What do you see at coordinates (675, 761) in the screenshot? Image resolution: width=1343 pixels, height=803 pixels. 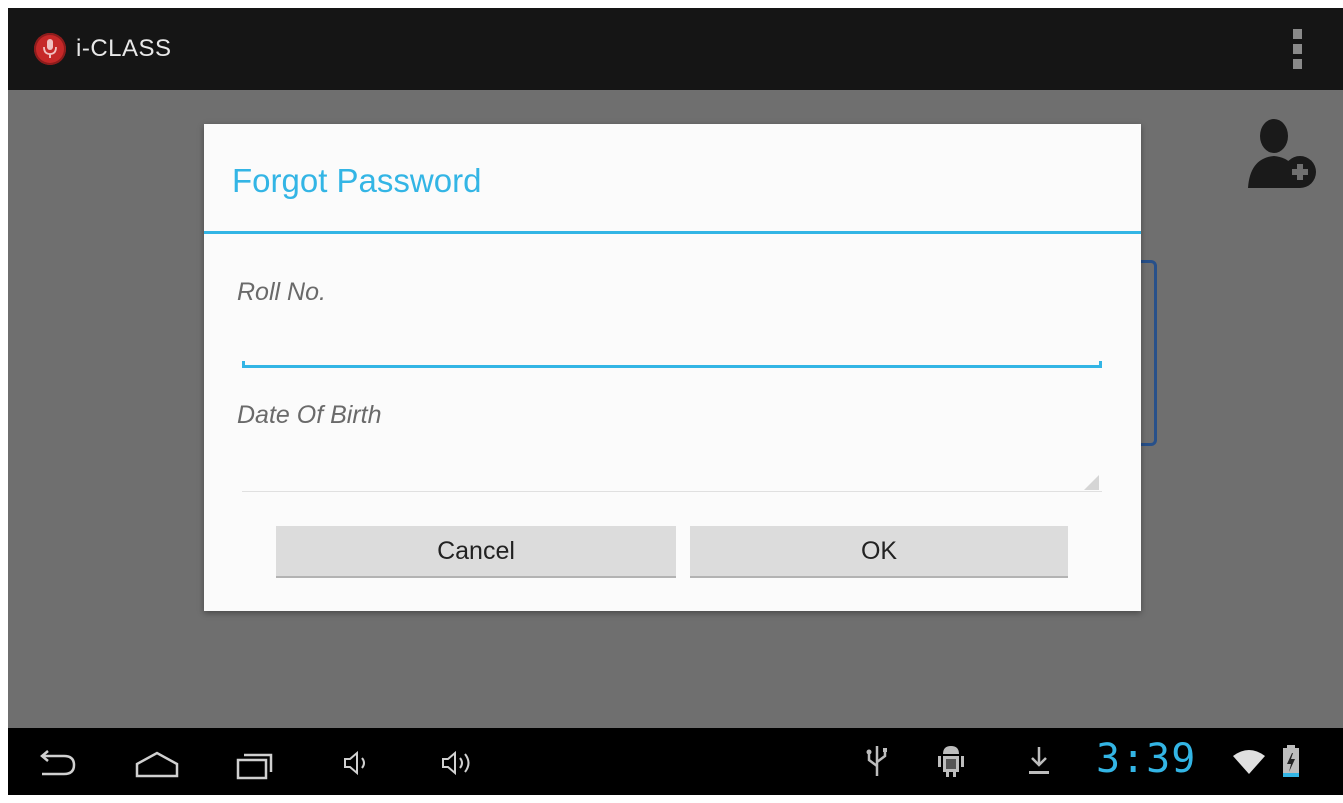 I see `system-bar: 3:39` at bounding box center [675, 761].